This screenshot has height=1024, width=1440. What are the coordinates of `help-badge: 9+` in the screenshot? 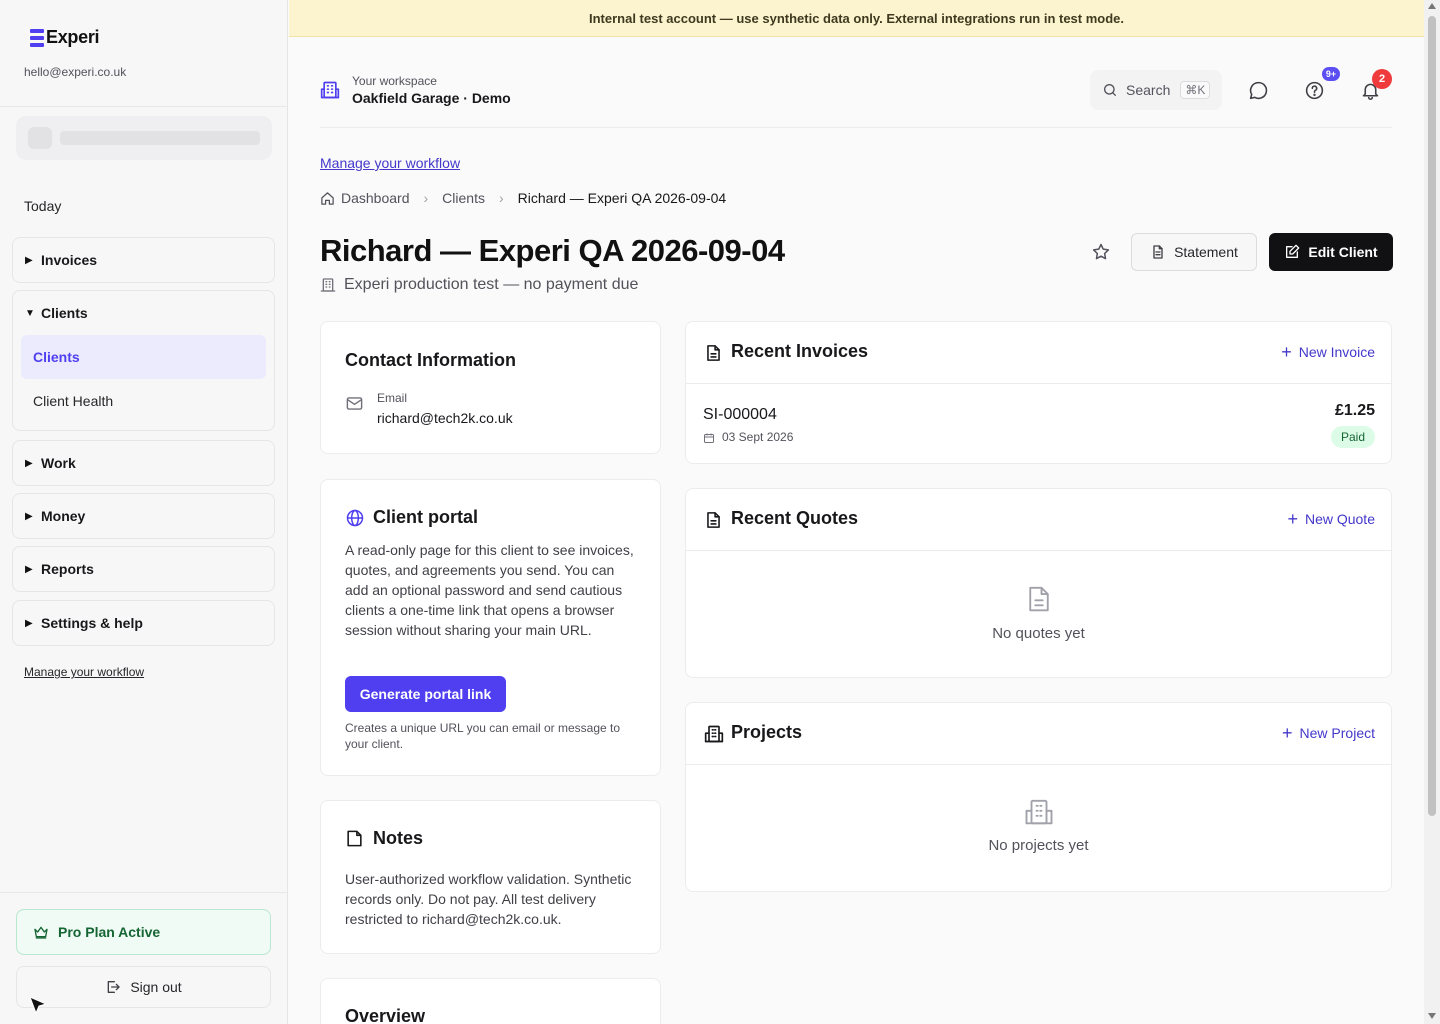 It's located at (1331, 74).